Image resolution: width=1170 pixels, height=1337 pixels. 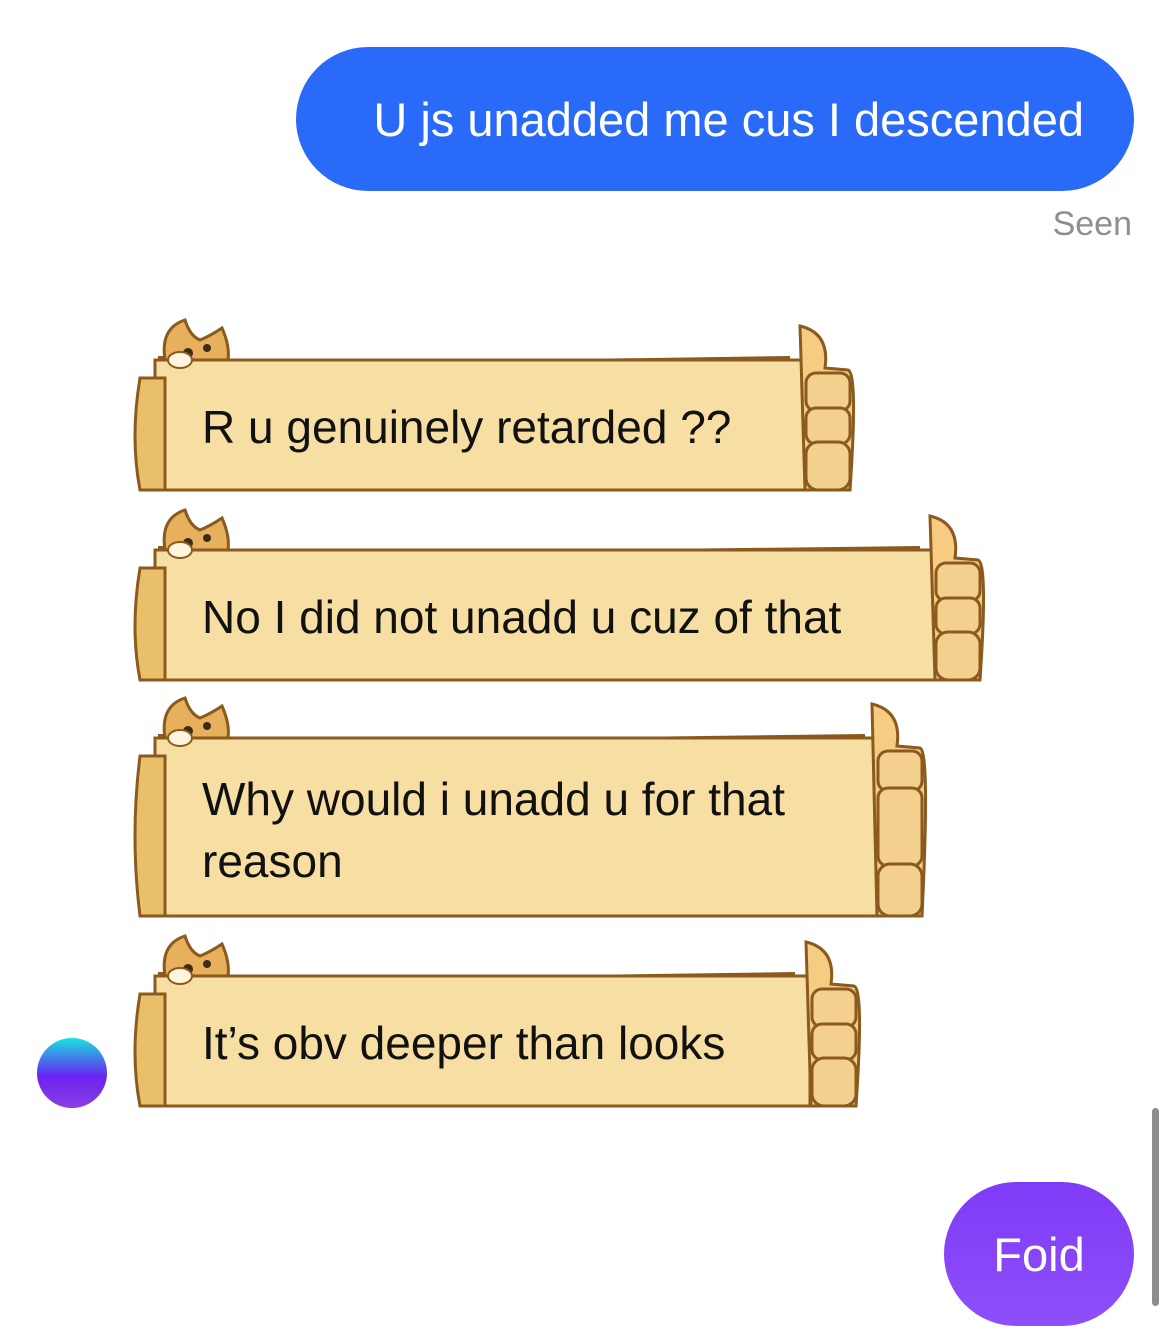 I want to click on sent-message-text: Foid, so click(x=1039, y=1254).